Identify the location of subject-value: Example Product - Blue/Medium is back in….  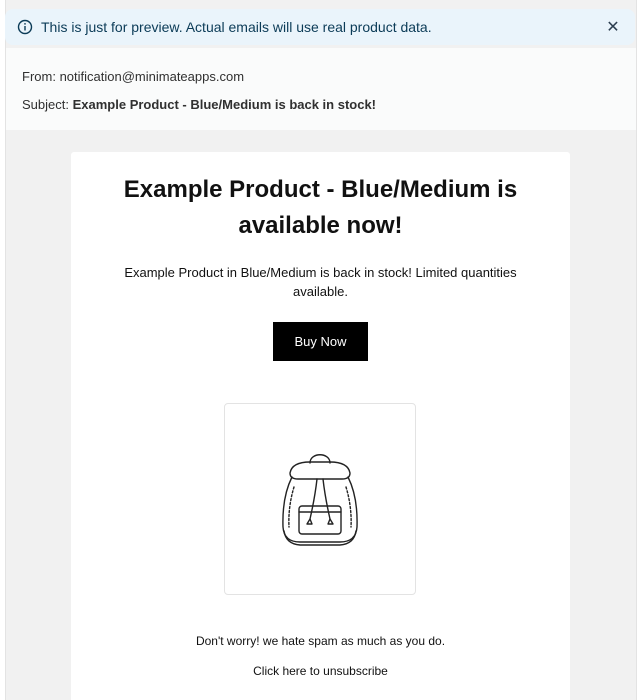
(224, 104).